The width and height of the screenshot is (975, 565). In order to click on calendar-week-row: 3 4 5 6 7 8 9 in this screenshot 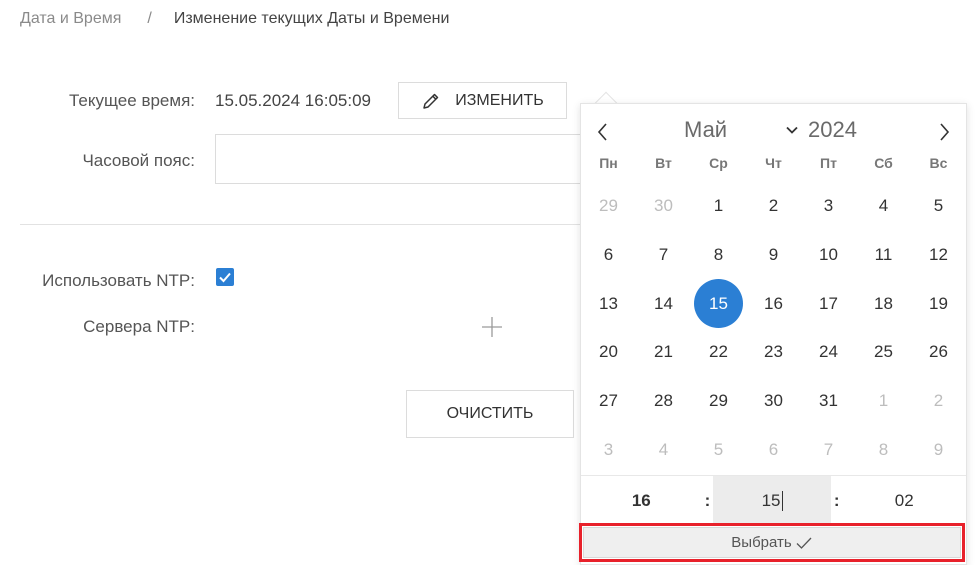, I will do `click(773, 449)`.